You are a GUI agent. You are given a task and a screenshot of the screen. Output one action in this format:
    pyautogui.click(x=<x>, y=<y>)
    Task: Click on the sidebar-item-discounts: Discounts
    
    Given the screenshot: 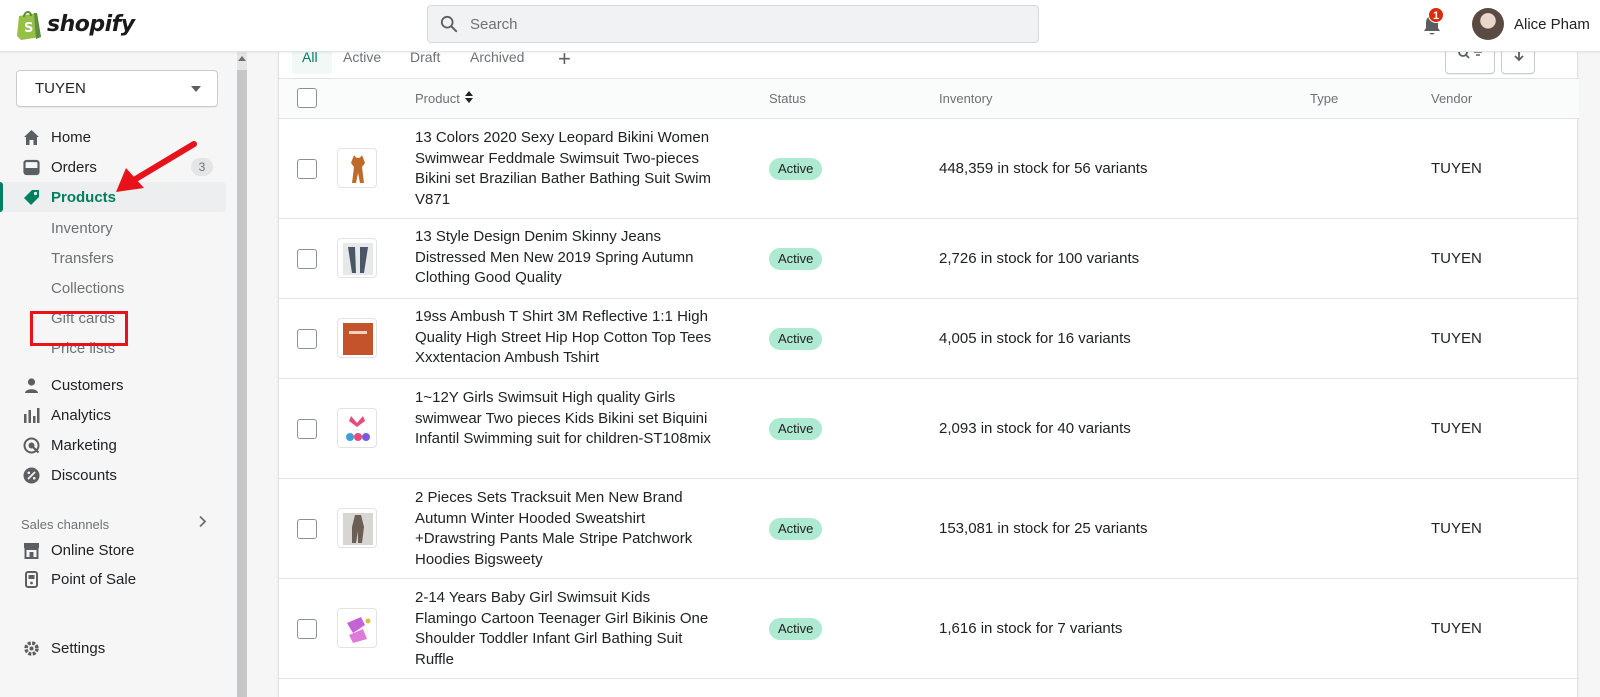 What is the action you would take?
    pyautogui.click(x=113, y=475)
    